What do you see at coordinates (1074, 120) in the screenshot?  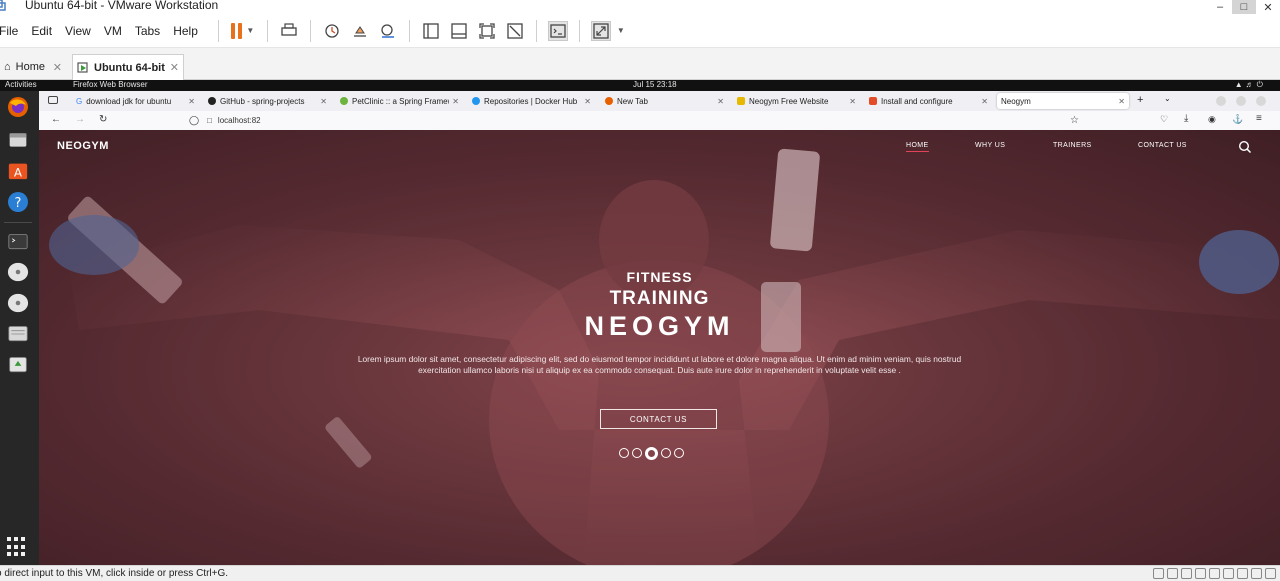 I see `bookmark-star-icon: ☆` at bounding box center [1074, 120].